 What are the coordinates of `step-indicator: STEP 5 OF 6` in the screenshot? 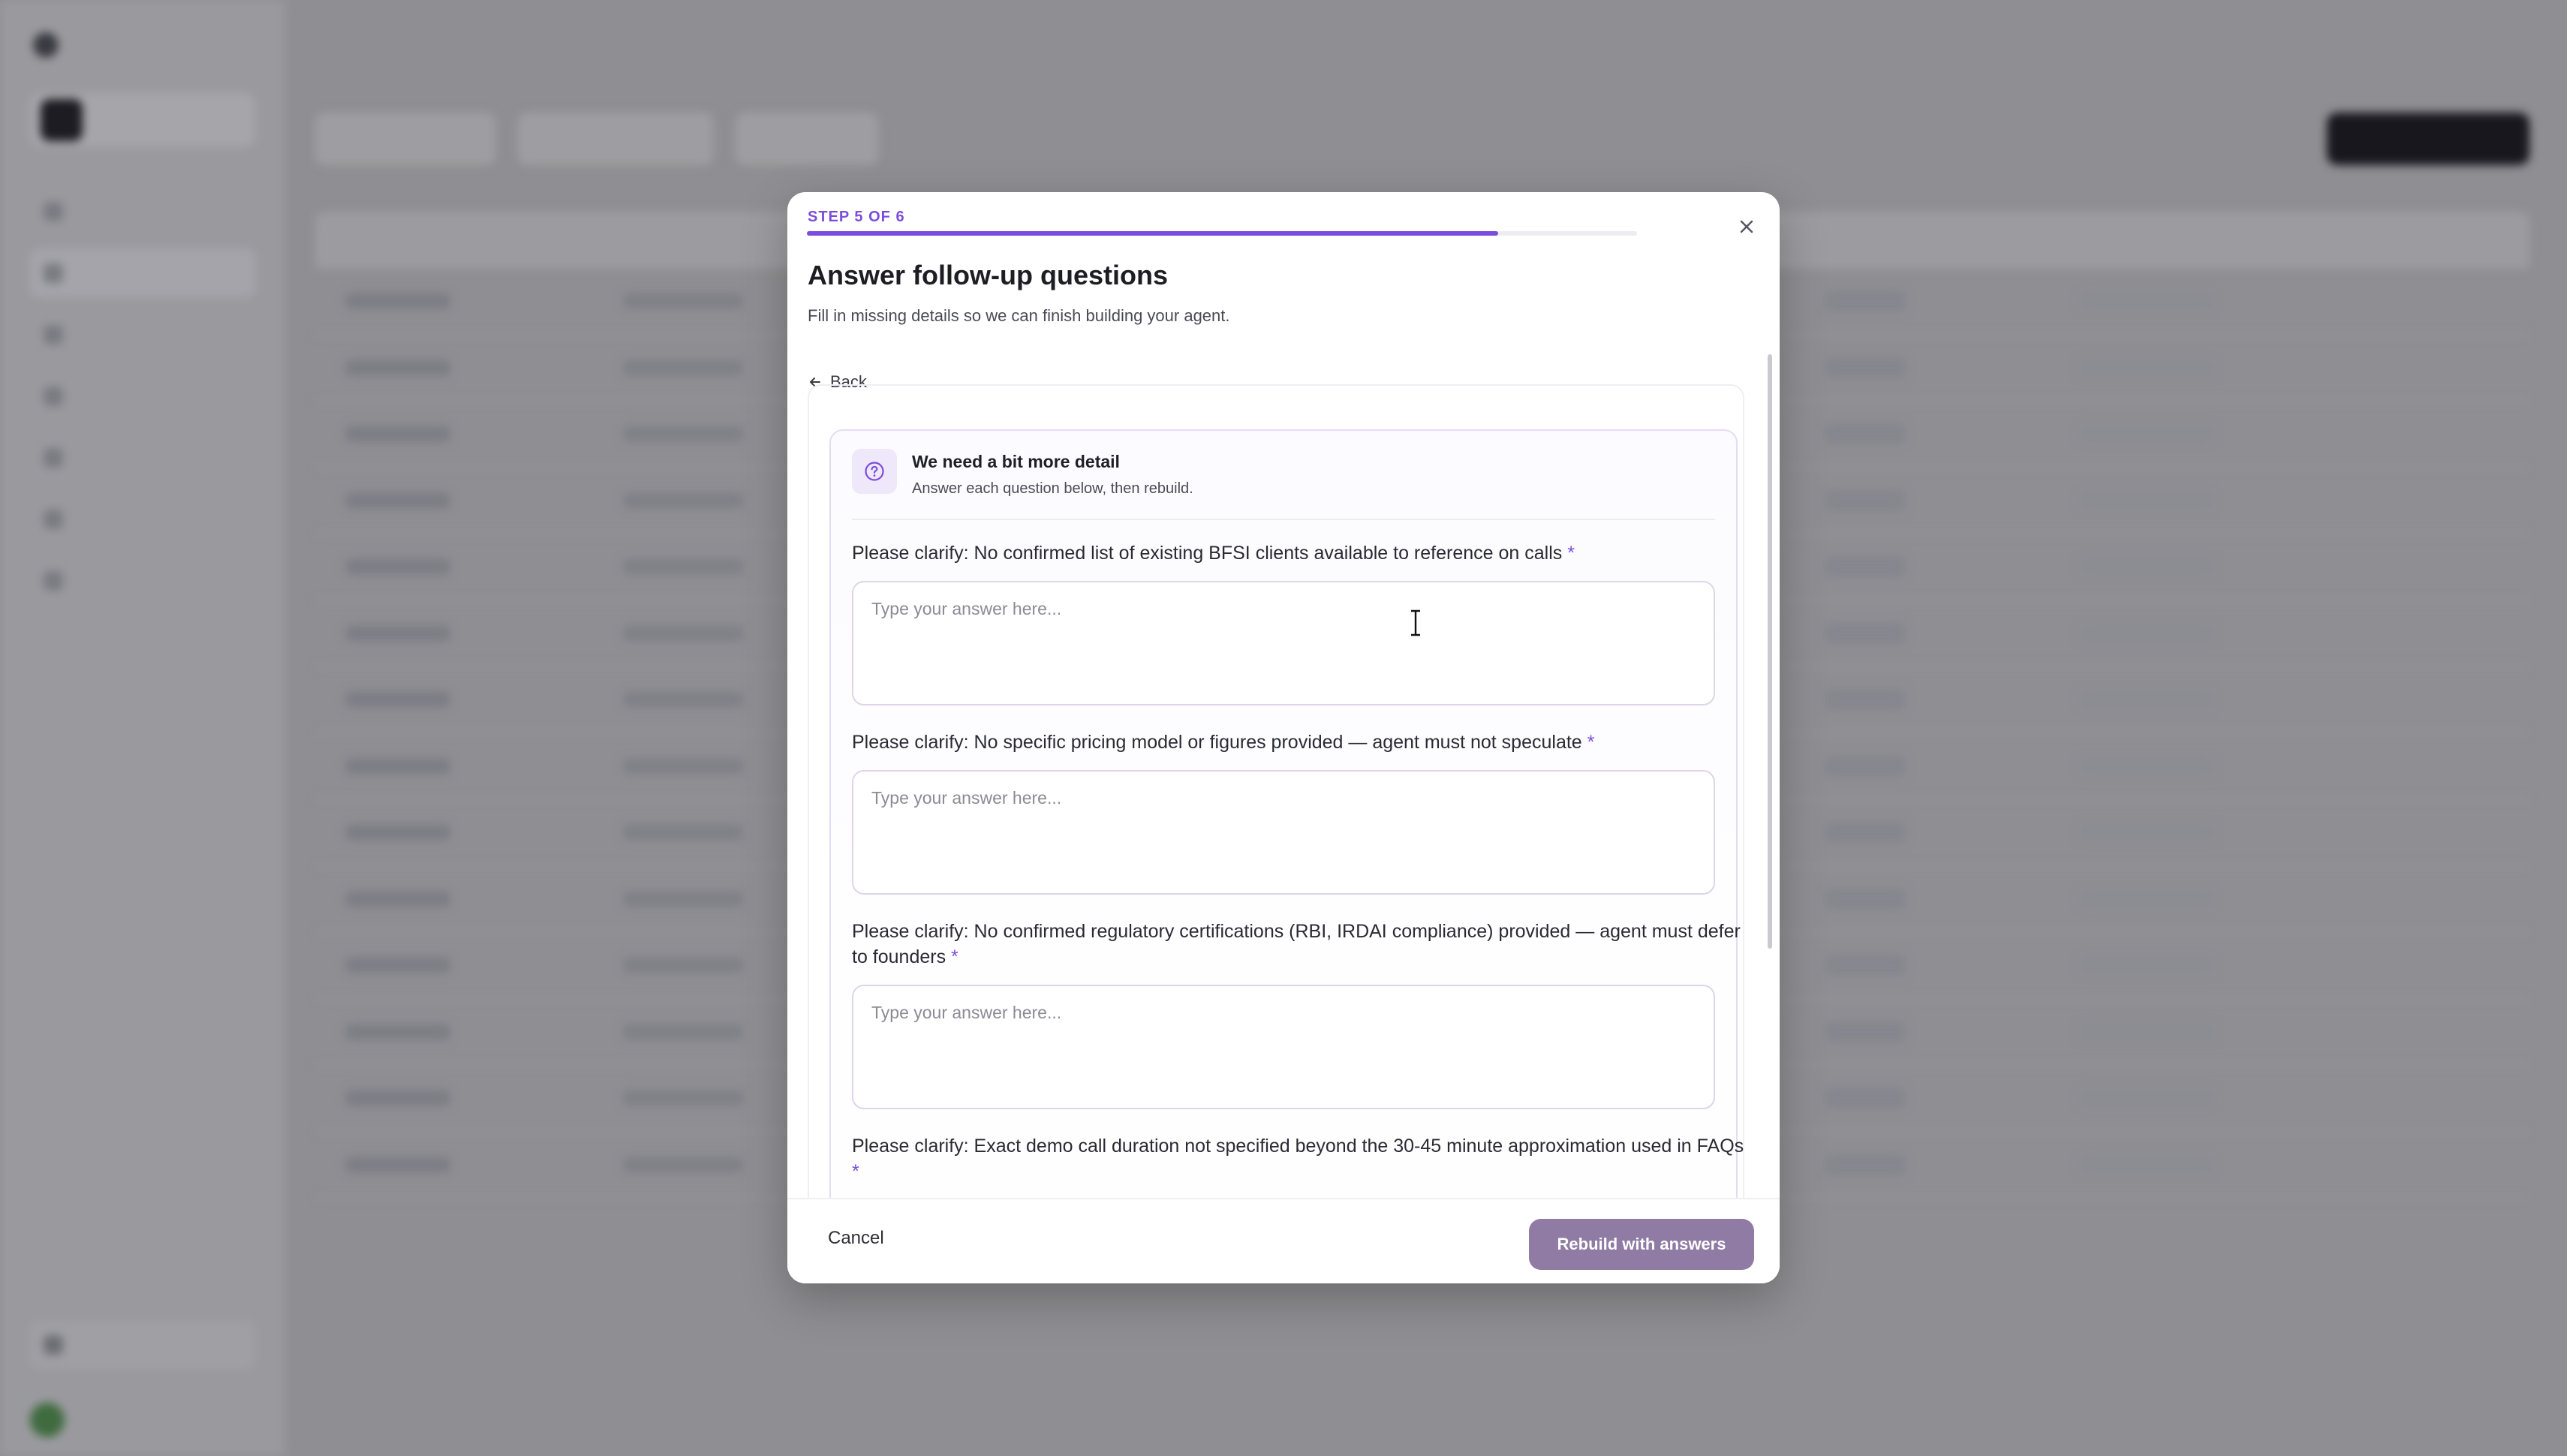 It's located at (856, 217).